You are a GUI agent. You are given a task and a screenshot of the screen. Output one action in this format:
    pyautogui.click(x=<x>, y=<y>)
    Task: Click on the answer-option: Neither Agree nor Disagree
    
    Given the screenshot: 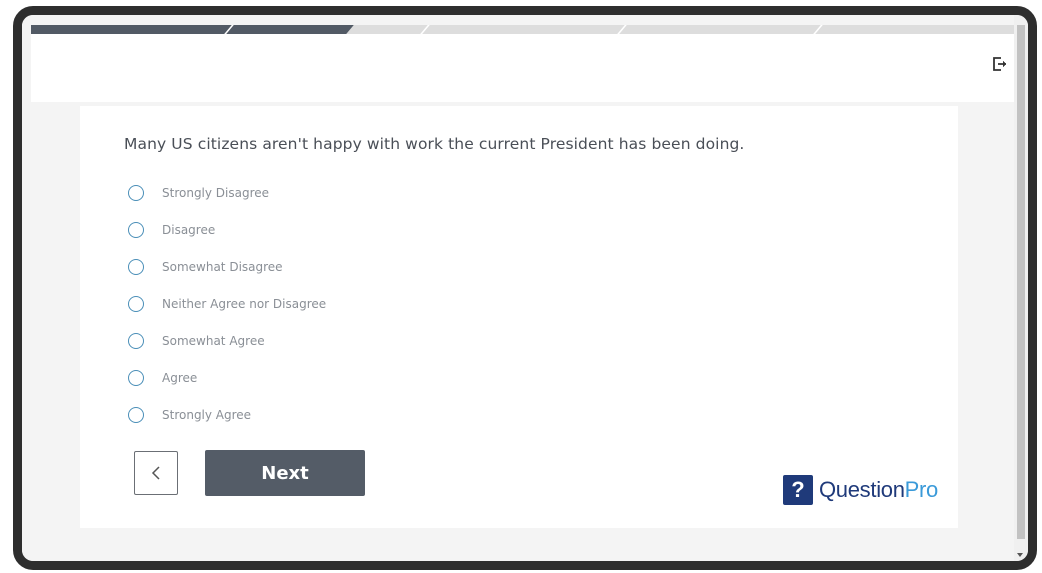 What is the action you would take?
    pyautogui.click(x=227, y=303)
    